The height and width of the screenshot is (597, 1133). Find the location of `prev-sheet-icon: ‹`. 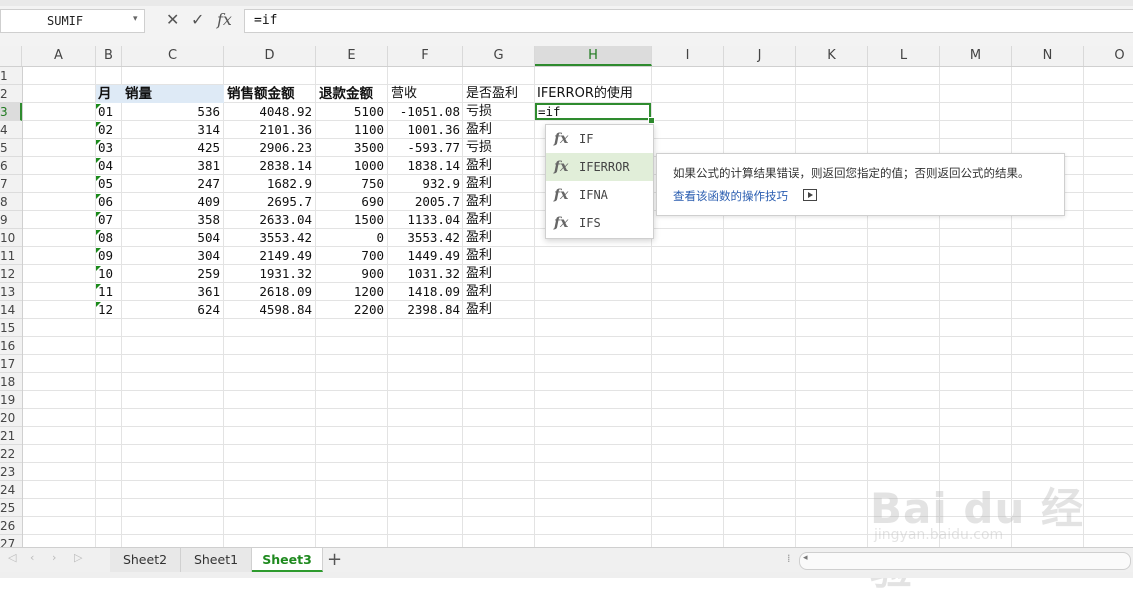

prev-sheet-icon: ‹ is located at coordinates (32, 557).